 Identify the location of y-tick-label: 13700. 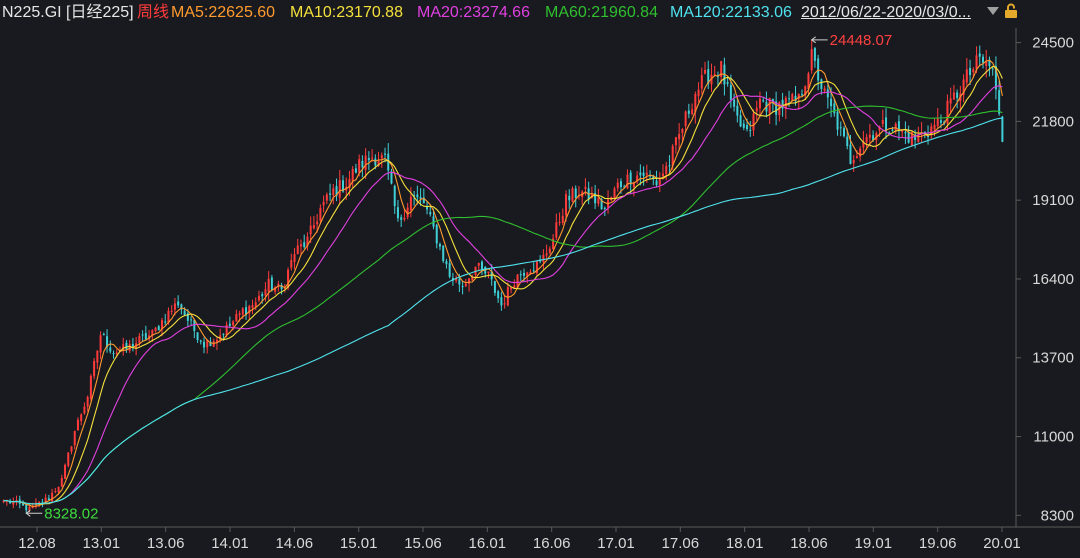
(1053, 358).